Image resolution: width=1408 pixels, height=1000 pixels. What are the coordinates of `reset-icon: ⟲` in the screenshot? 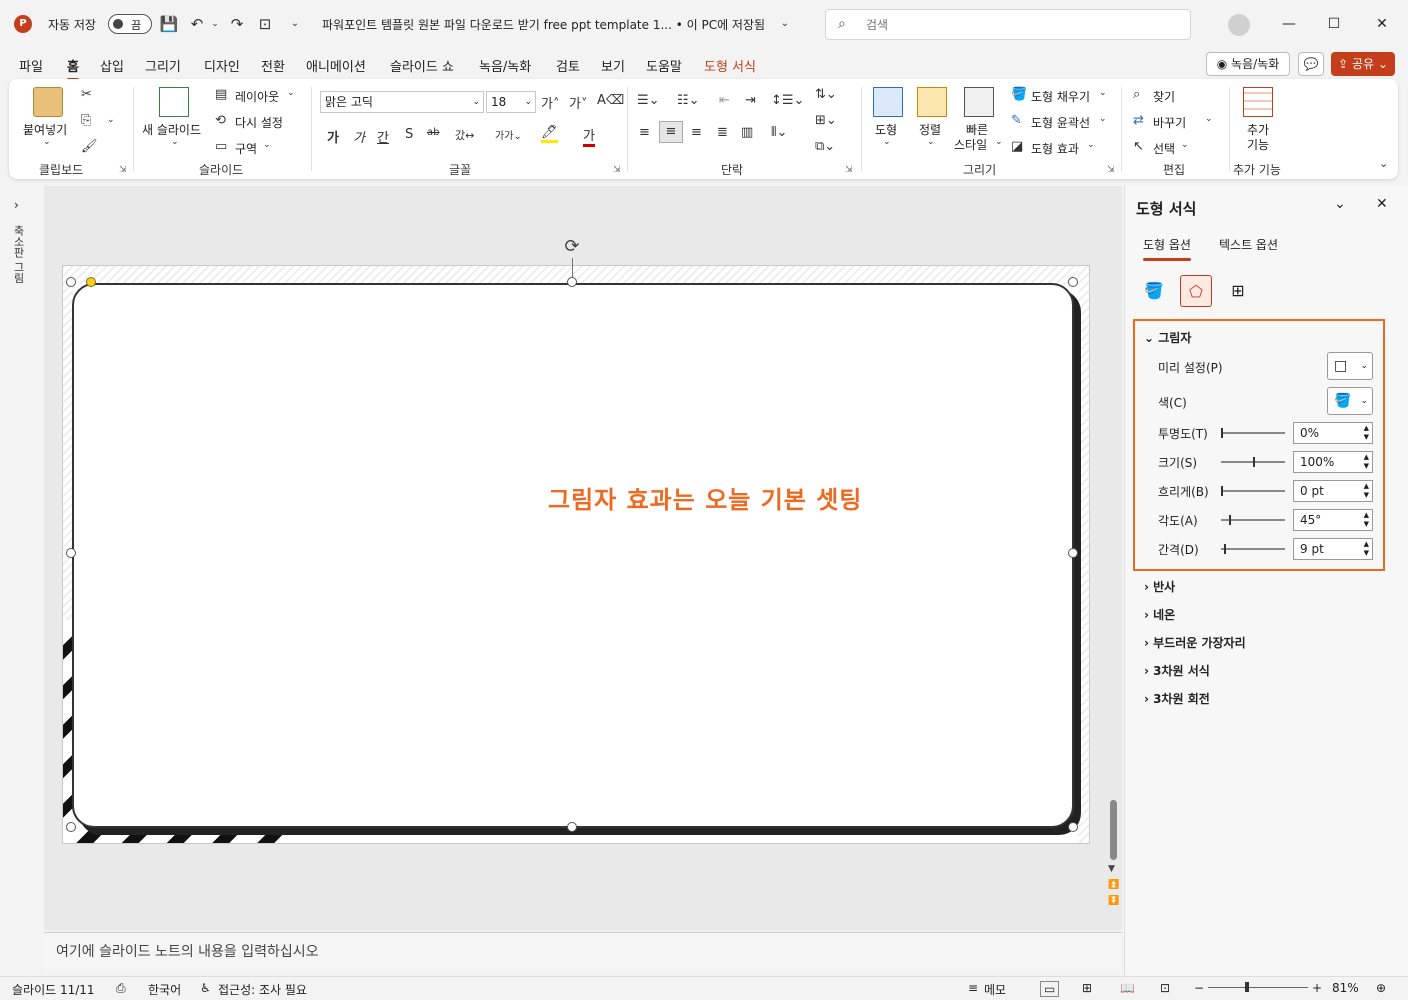 It's located at (220, 120).